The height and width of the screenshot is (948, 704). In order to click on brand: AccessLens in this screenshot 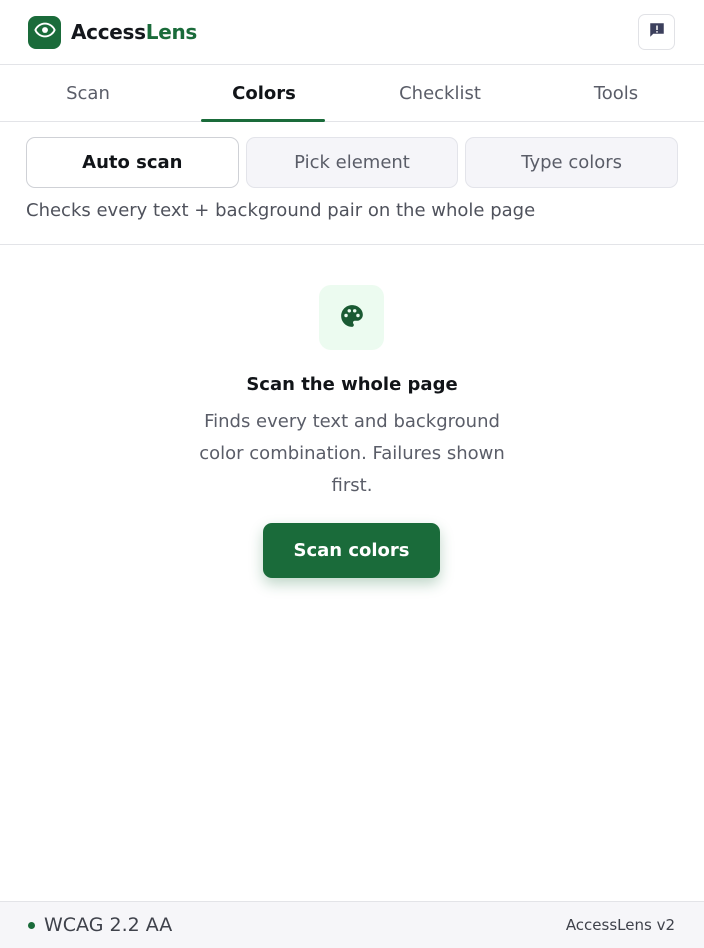, I will do `click(112, 32)`.